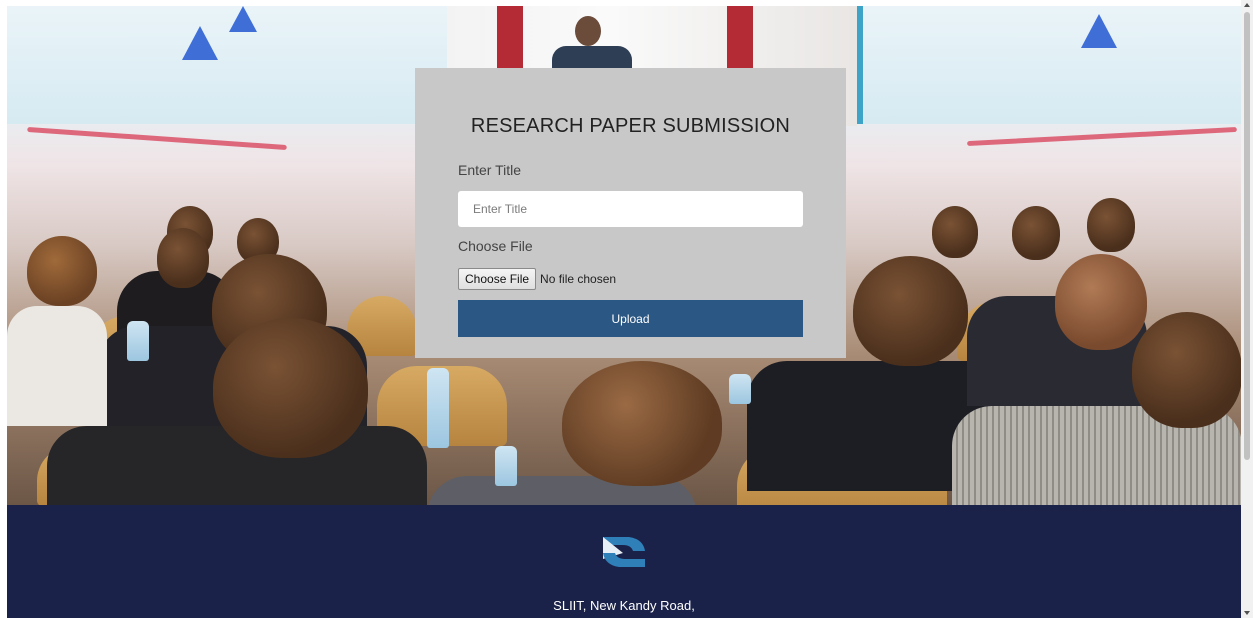 The width and height of the screenshot is (1253, 618). What do you see at coordinates (630, 126) in the screenshot?
I see `form-title: RESEARCH PAPER SUBMISSION` at bounding box center [630, 126].